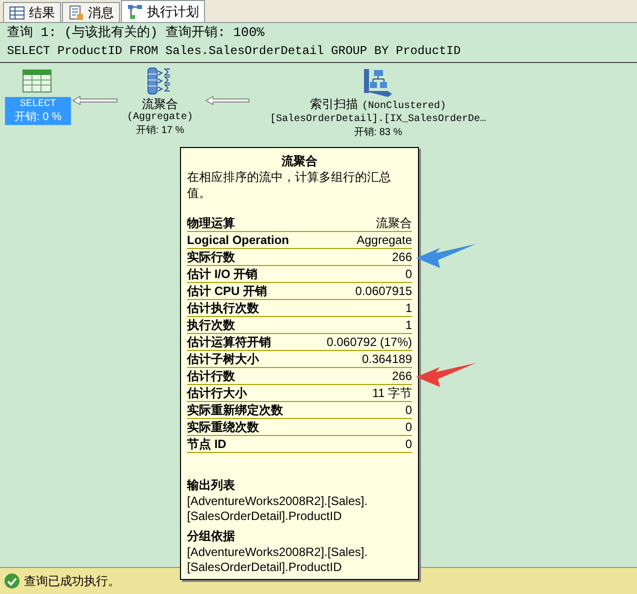 The height and width of the screenshot is (594, 637). What do you see at coordinates (299, 161) in the screenshot?
I see `tooltip-title: 流聚合` at bounding box center [299, 161].